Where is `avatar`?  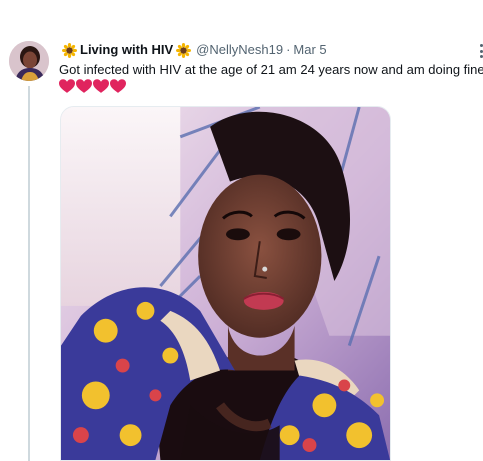
avatar is located at coordinates (29, 61).